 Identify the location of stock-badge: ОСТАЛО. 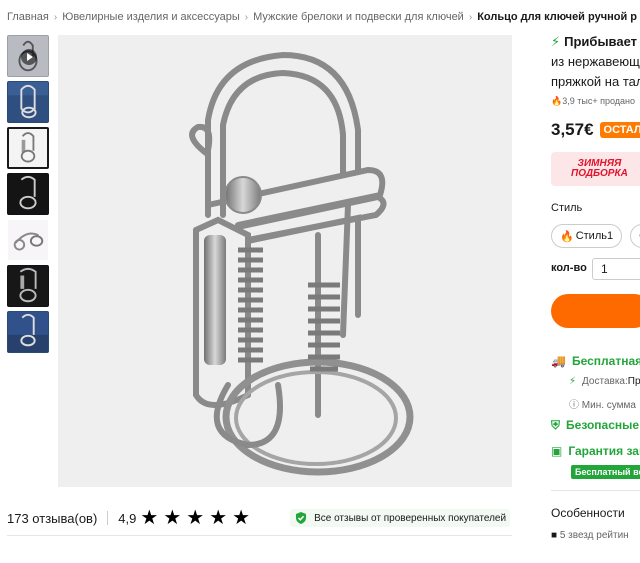
(619, 130).